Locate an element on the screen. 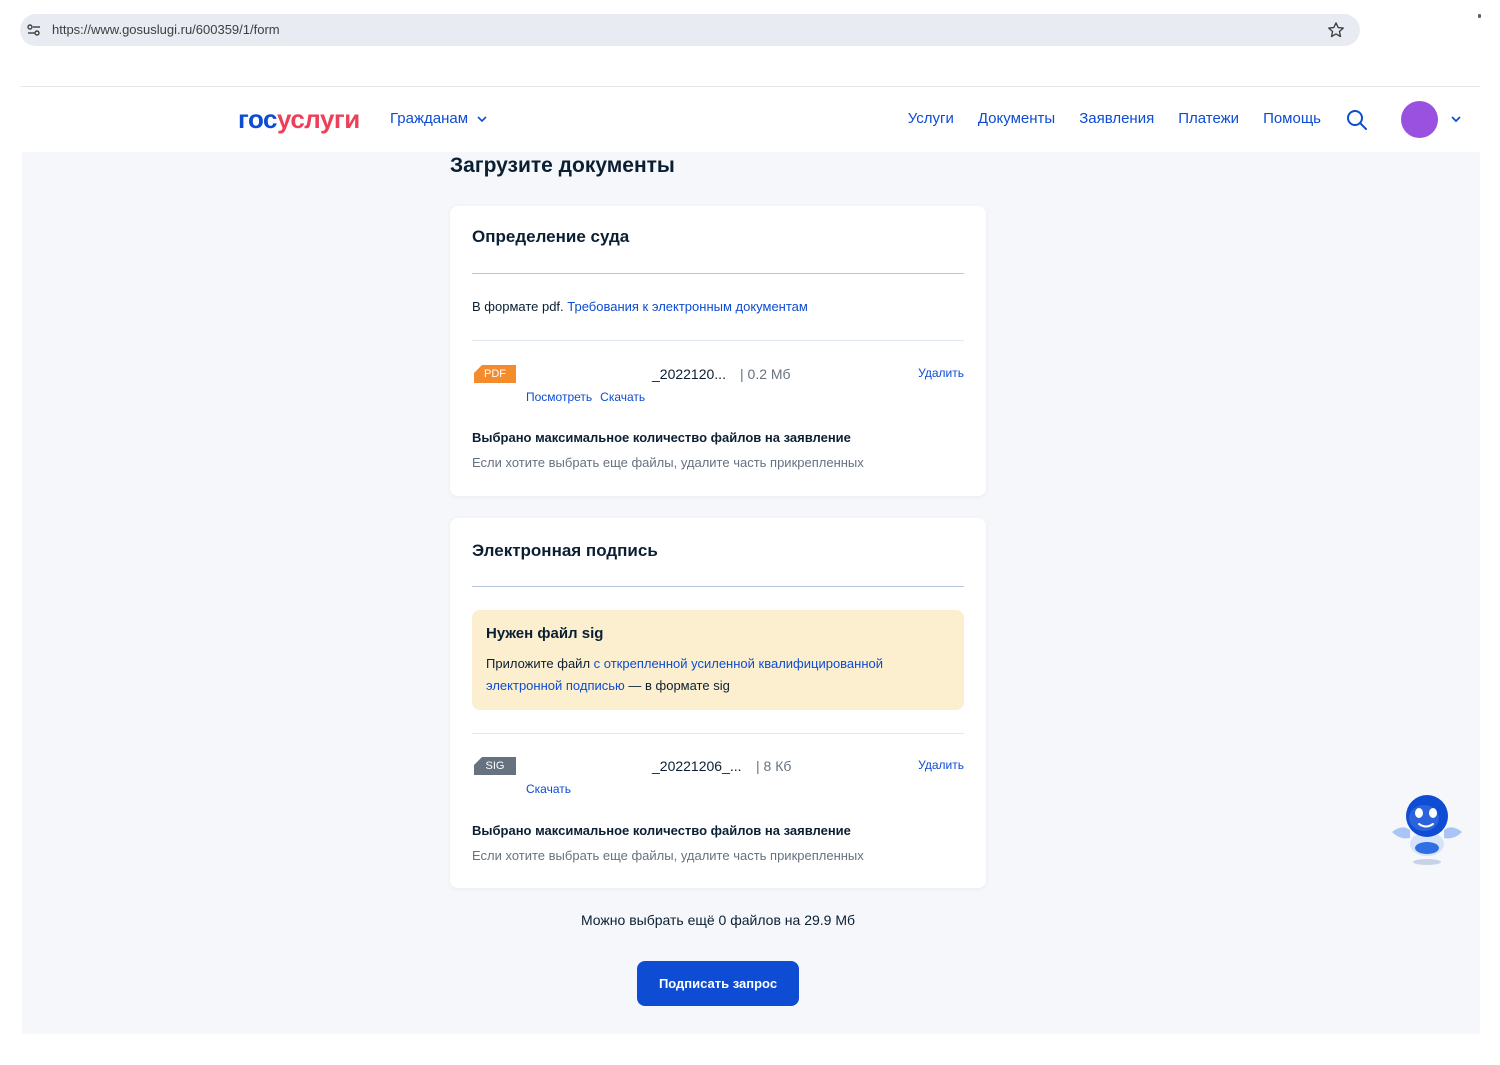  logo-part-uslugi: услуги is located at coordinates (318, 119).